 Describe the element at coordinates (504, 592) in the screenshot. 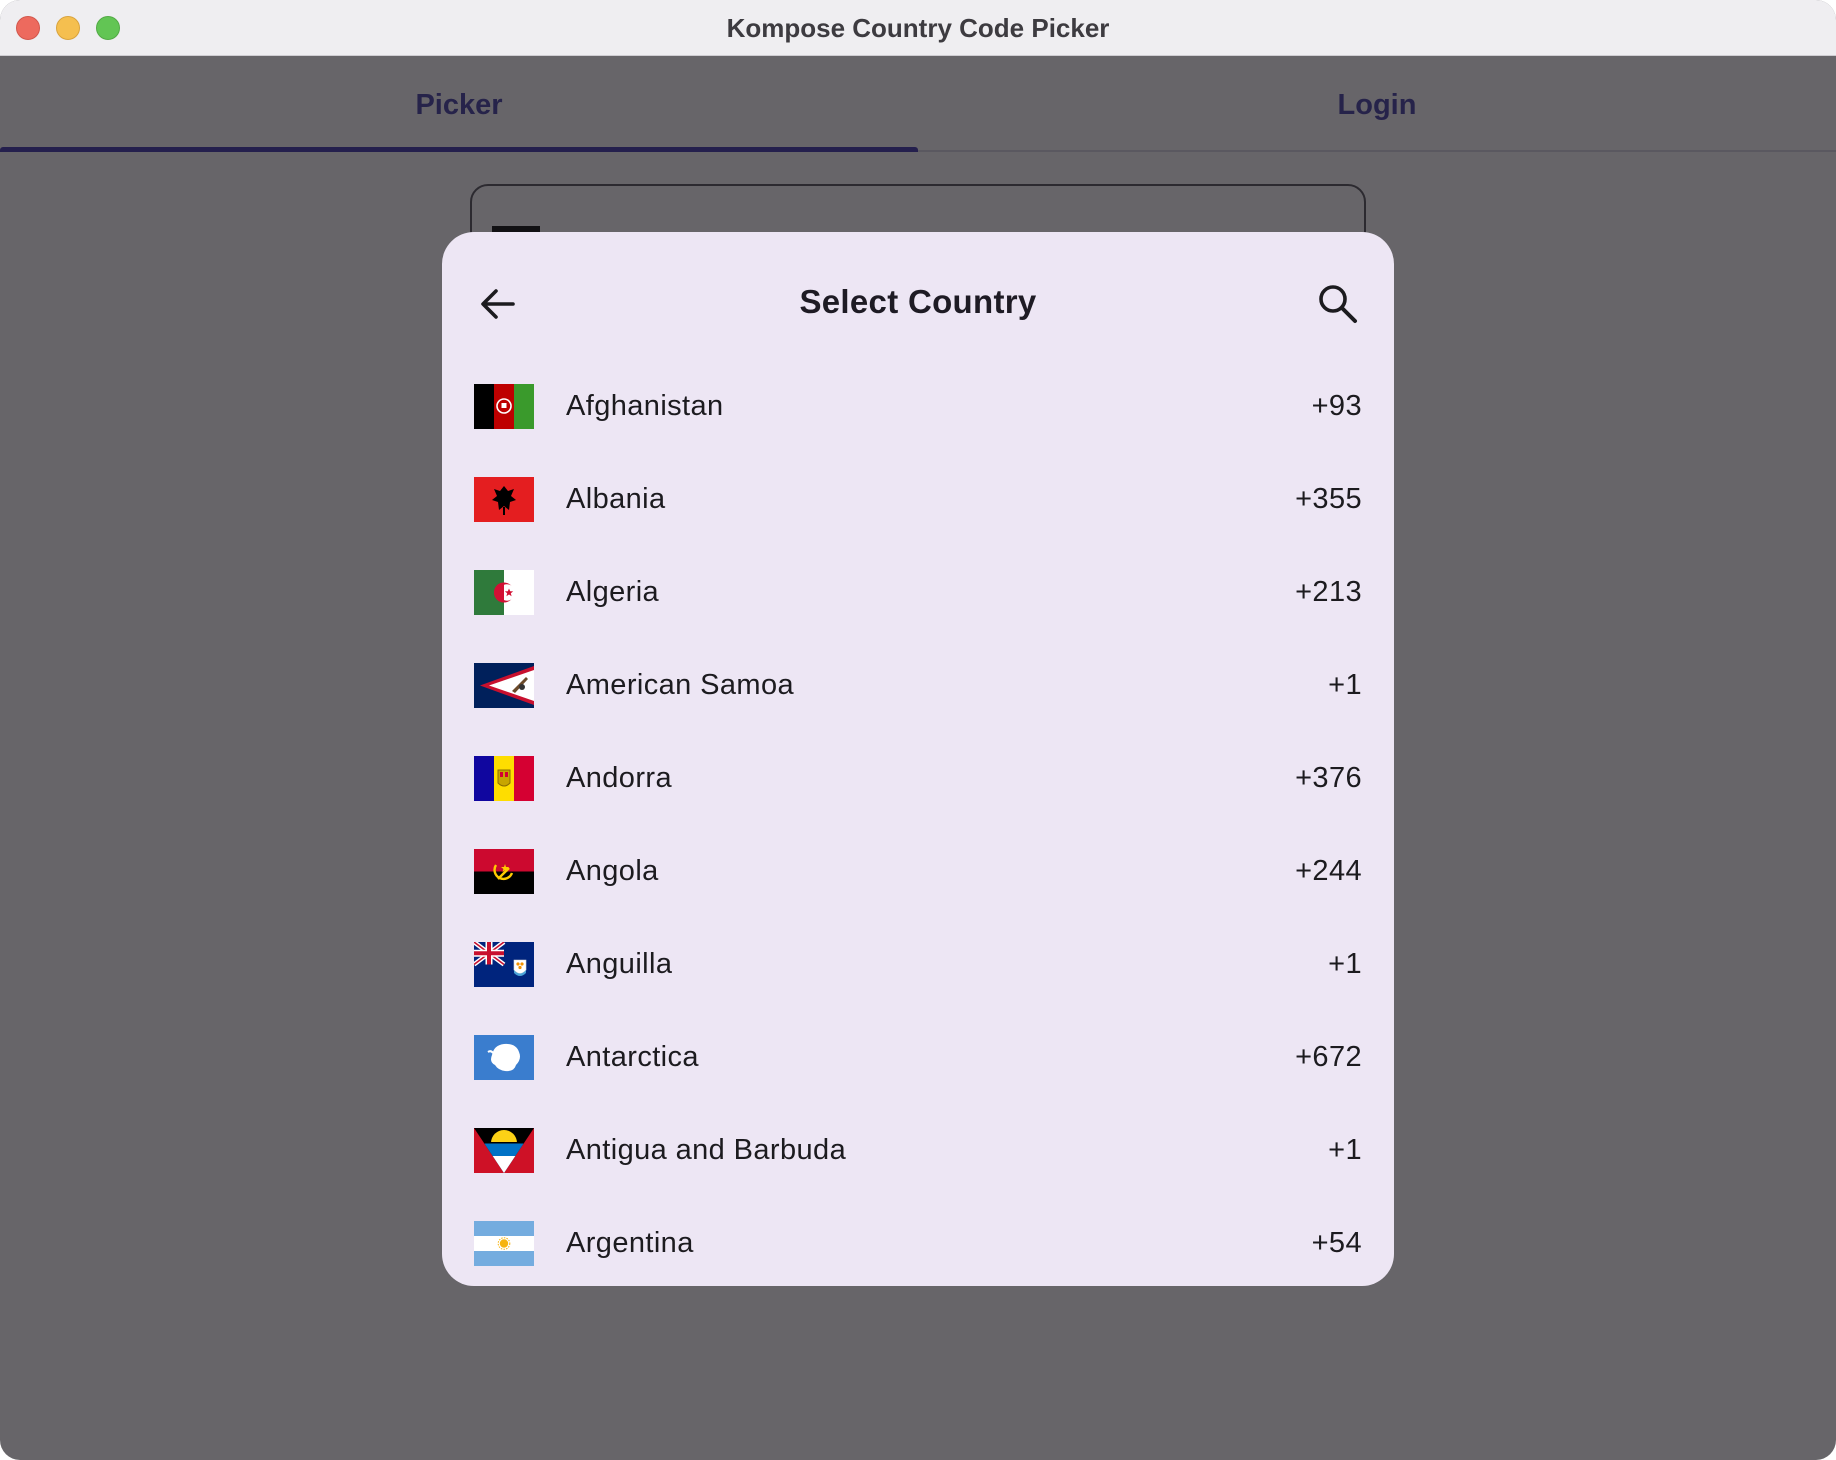

I see `algeria-flag-icon` at that location.